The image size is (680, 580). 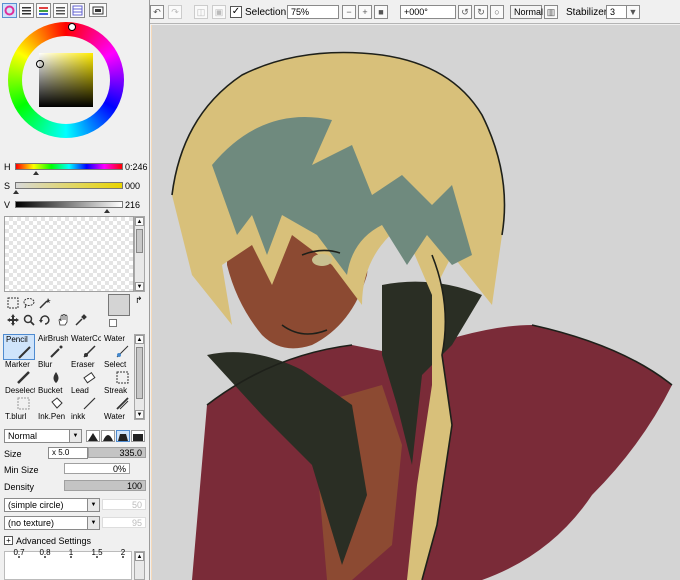 I want to click on brush-ink-pen: Ink.Pen, so click(x=52, y=416).